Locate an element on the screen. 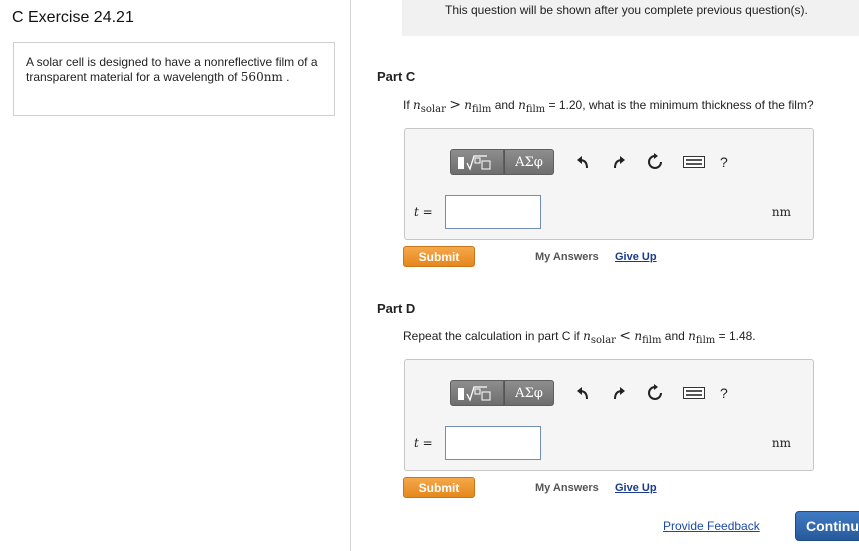 The height and width of the screenshot is (551, 859). part-d-my-answers-link: My Answers is located at coordinates (567, 488).